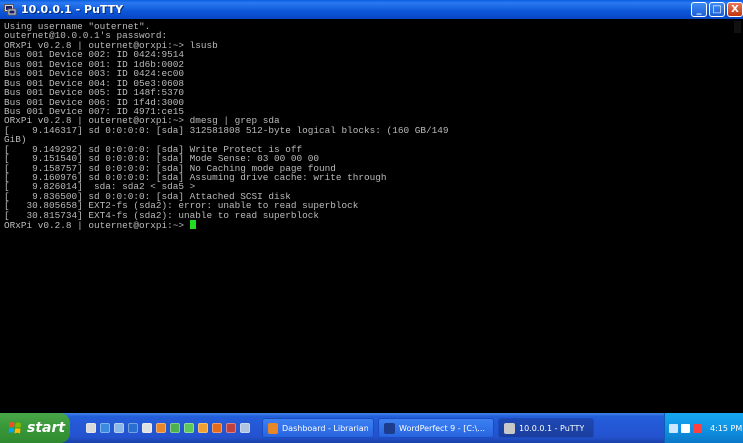 The image size is (743, 443). Describe the element at coordinates (697, 428) in the screenshot. I see `network-tray-icon` at that location.